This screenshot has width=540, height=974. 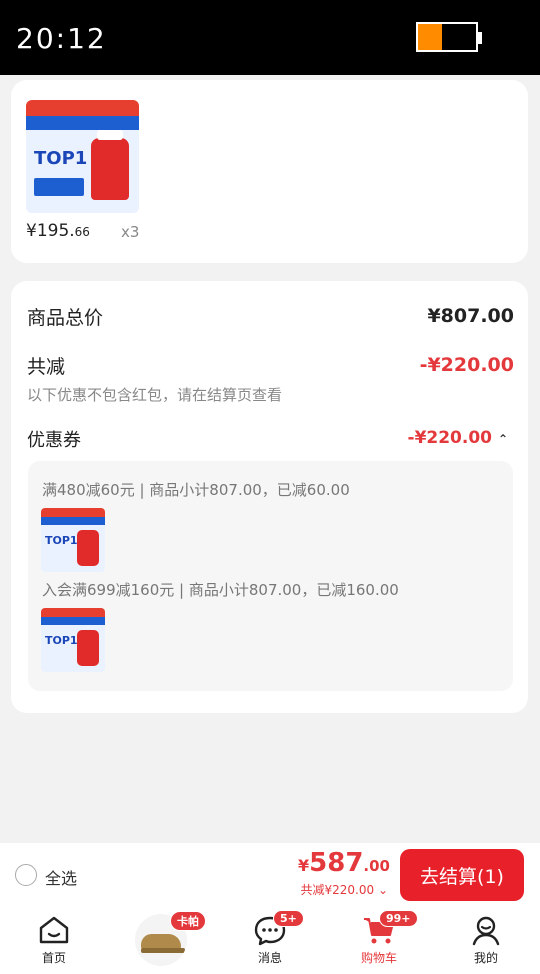 What do you see at coordinates (450, 438) in the screenshot?
I see `coupon-value: -¥220.00` at bounding box center [450, 438].